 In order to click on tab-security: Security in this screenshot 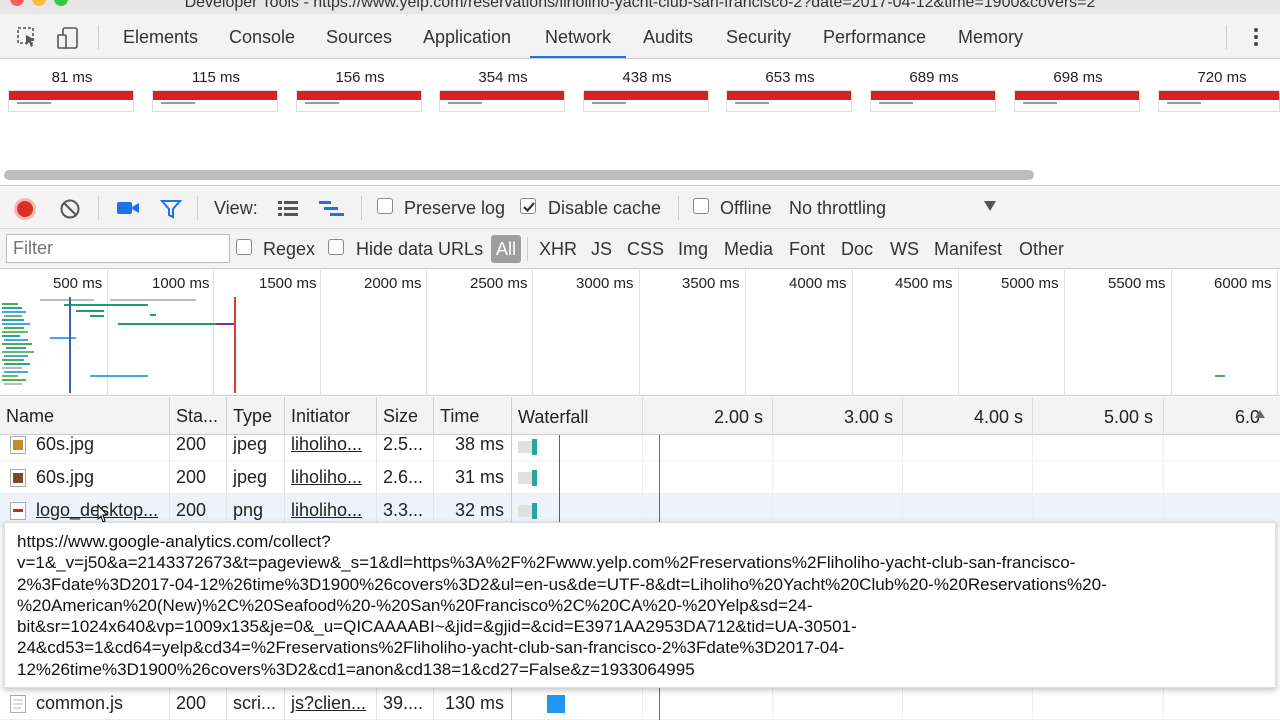, I will do `click(758, 36)`.